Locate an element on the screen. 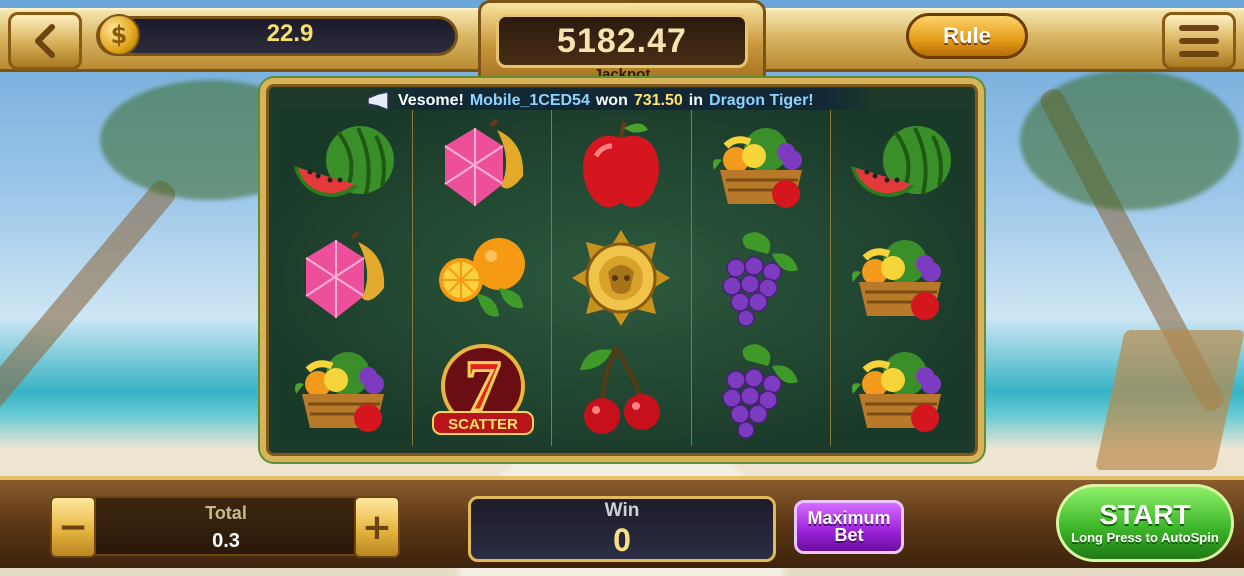 The image size is (1244, 576). start-label: START is located at coordinates (1145, 514).